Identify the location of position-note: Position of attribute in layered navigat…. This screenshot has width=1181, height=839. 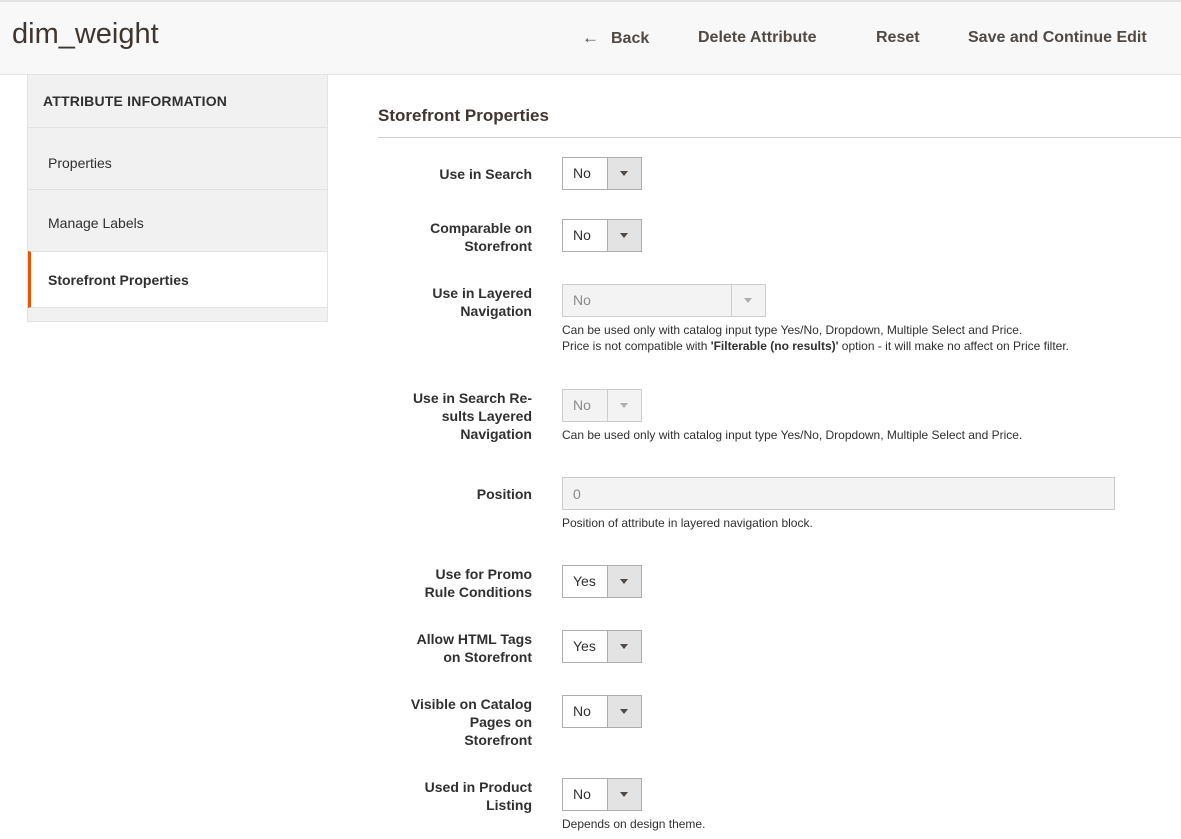
(687, 523).